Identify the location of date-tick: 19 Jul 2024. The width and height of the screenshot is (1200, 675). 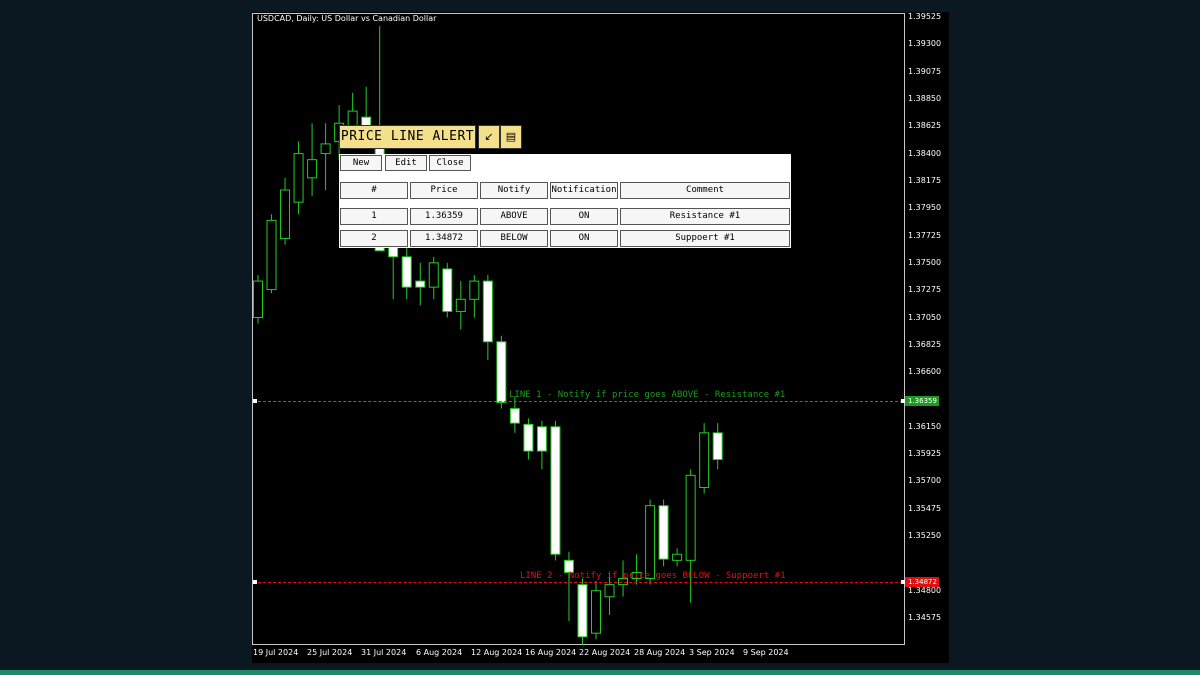
(276, 652).